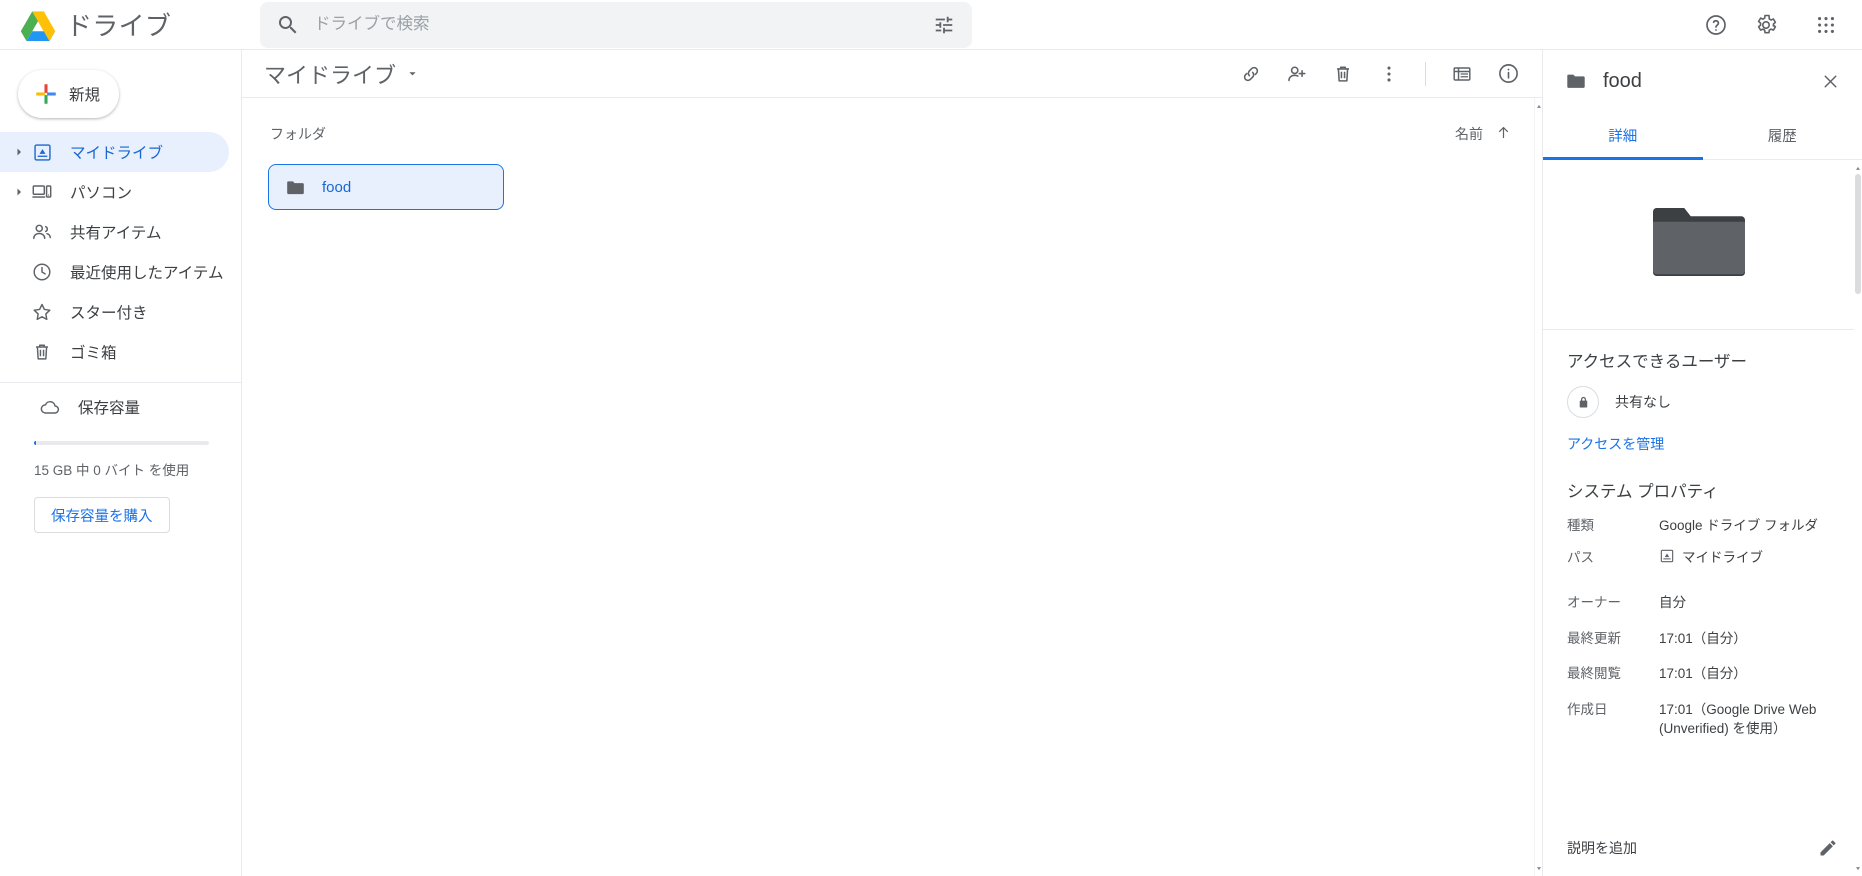 The height and width of the screenshot is (876, 1862). What do you see at coordinates (1462, 74) in the screenshot?
I see `list-view-icon` at bounding box center [1462, 74].